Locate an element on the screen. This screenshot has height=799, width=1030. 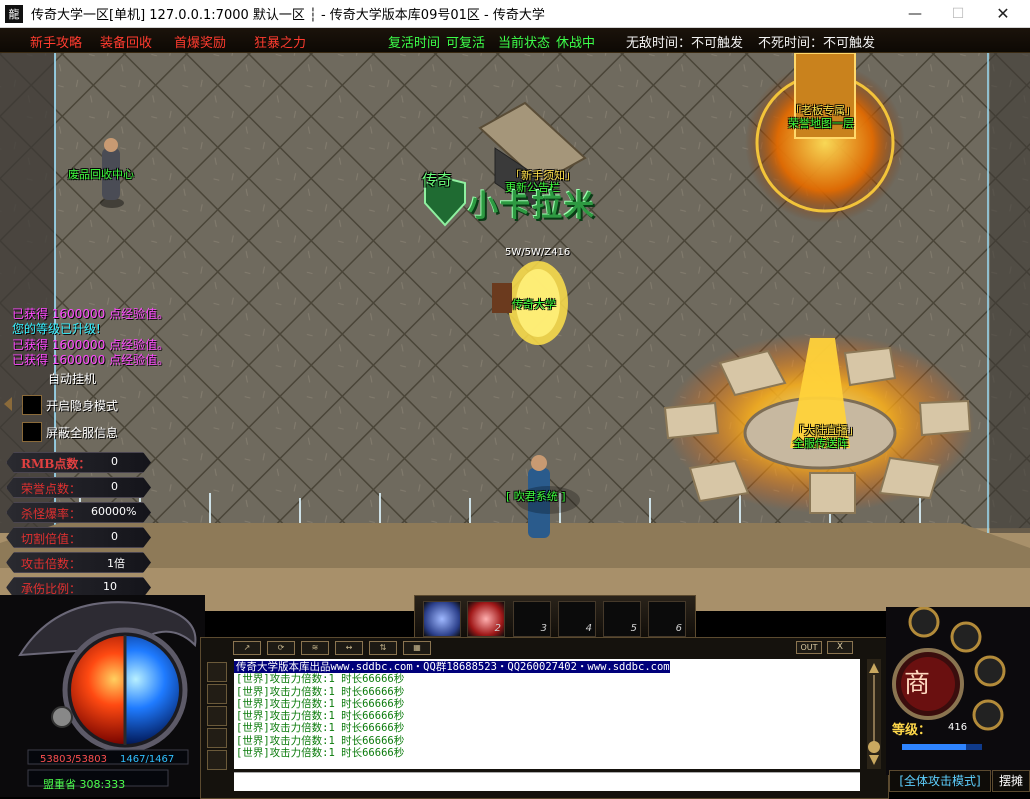
npc-teleport-subtitle: 全服传送阵 is located at coordinates (820, 443).